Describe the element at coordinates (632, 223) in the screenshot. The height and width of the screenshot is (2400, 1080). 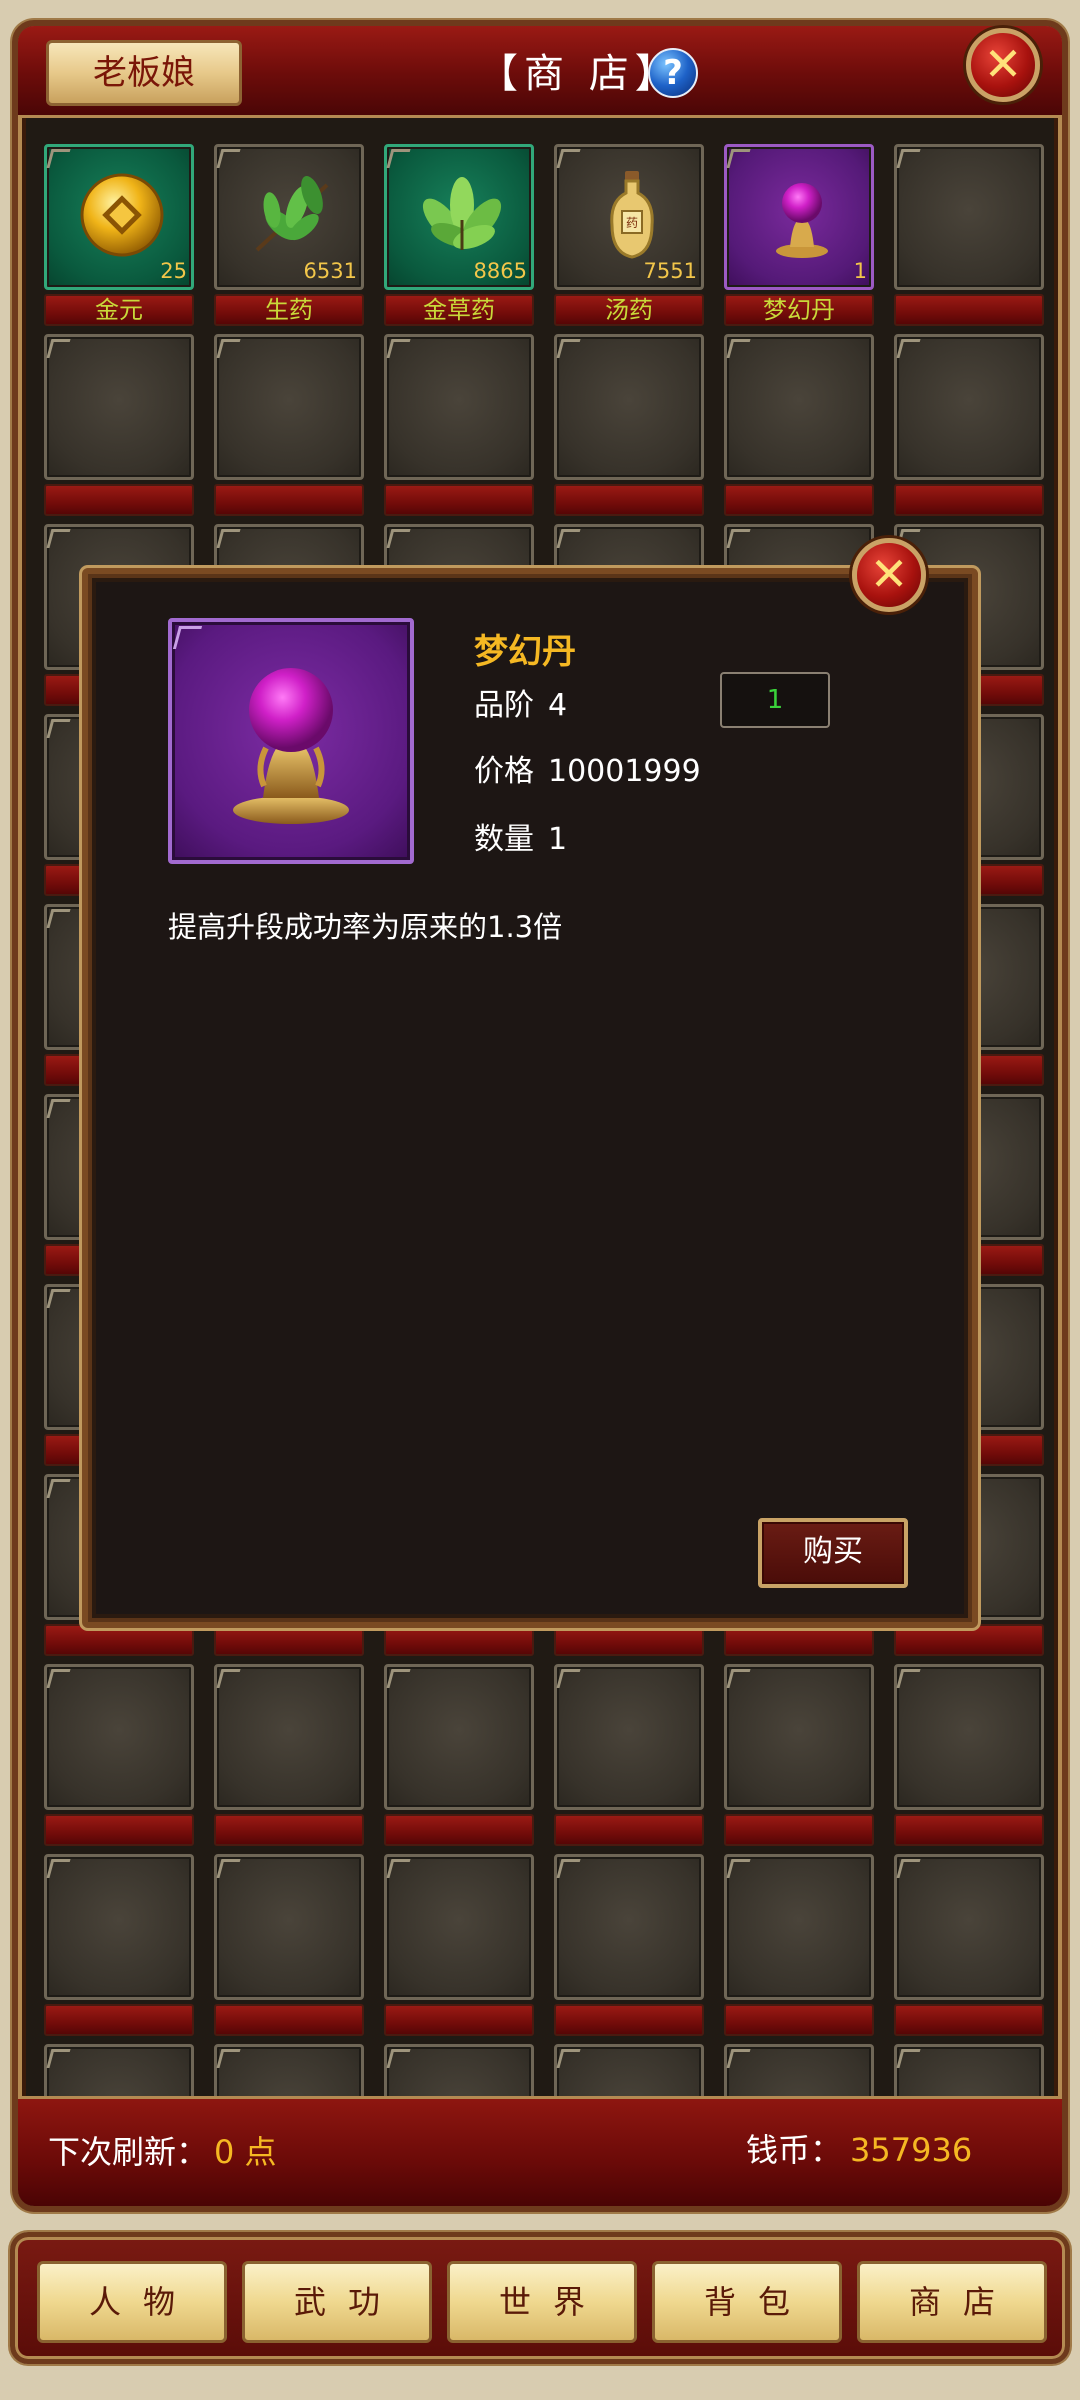
I see `svg-text: 药` at that location.